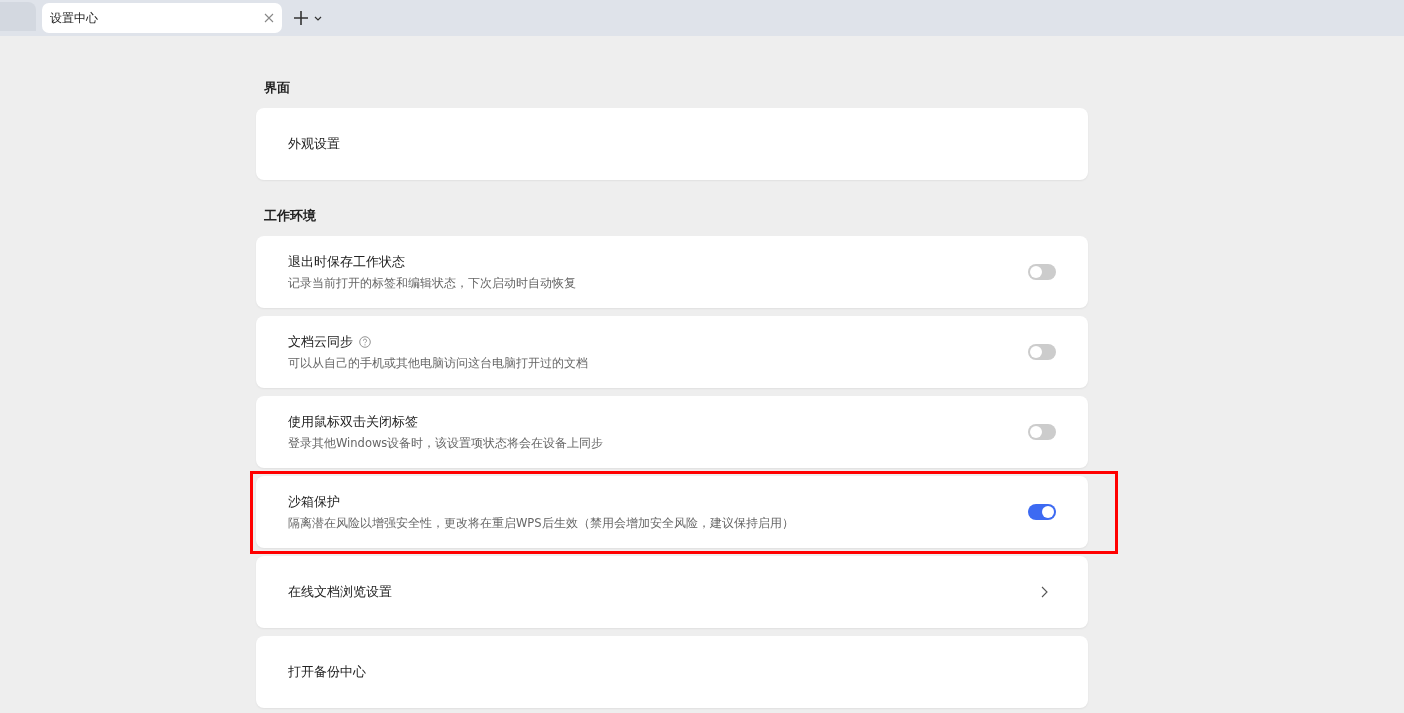 The width and height of the screenshot is (1404, 713). I want to click on help-icon, so click(365, 342).